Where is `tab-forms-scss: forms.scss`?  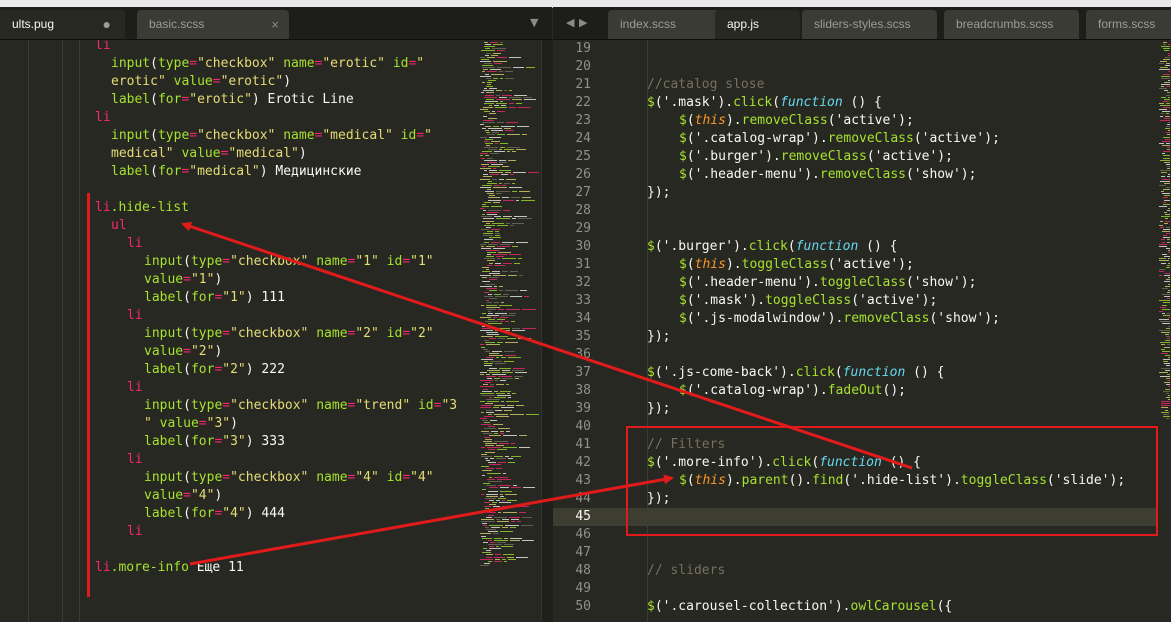 tab-forms-scss: forms.scss is located at coordinates (1128, 24).